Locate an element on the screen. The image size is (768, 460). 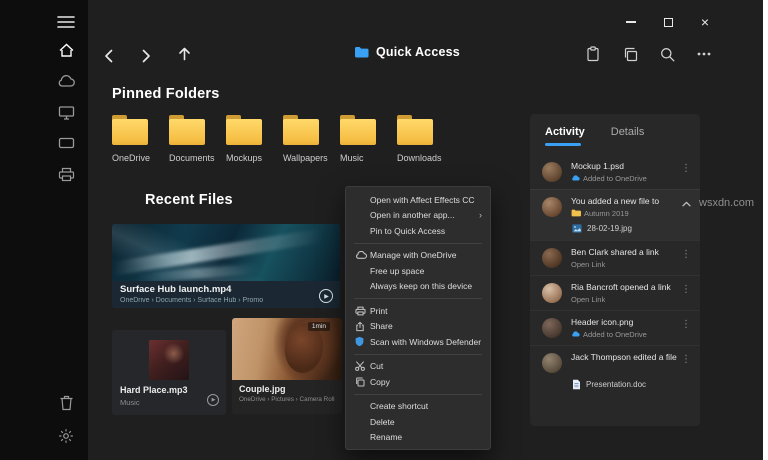
menu-item-always-keep-on-device: Always keep on this device is located at coordinates (418, 287).